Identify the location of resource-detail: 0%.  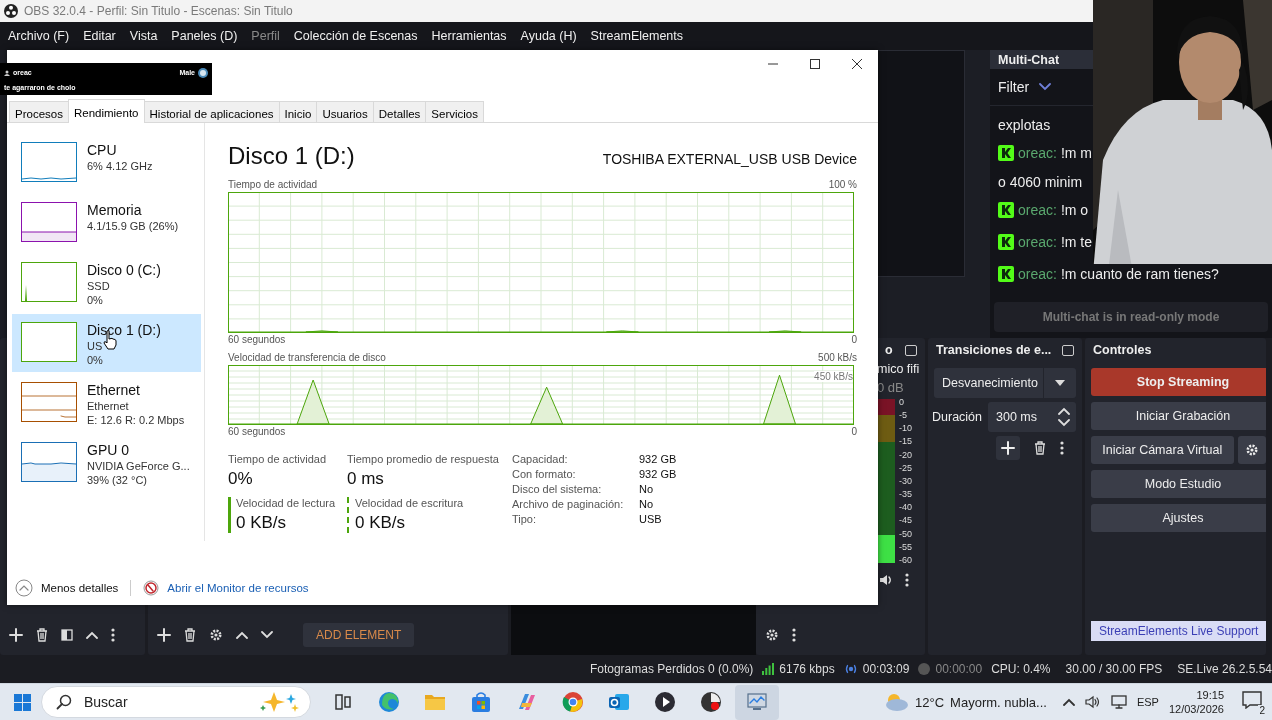
(95, 300).